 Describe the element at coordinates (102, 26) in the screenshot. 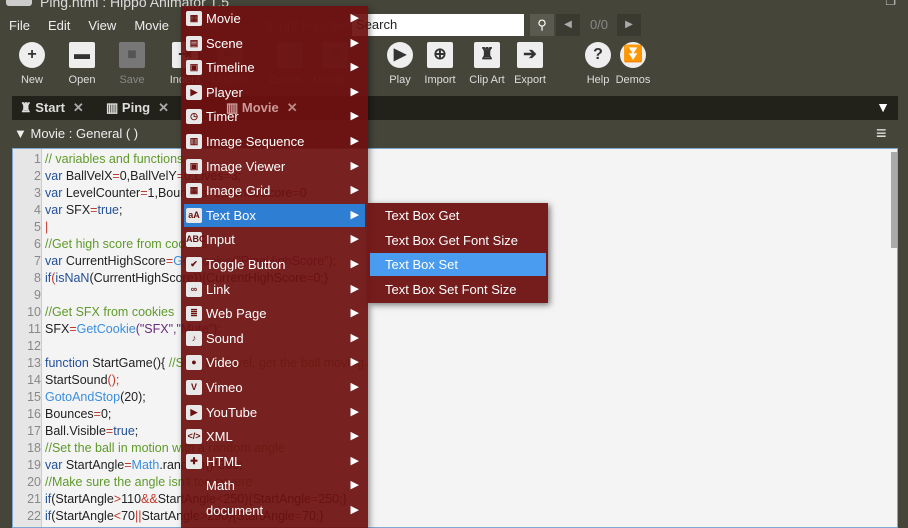

I see `menu-view: View` at that location.